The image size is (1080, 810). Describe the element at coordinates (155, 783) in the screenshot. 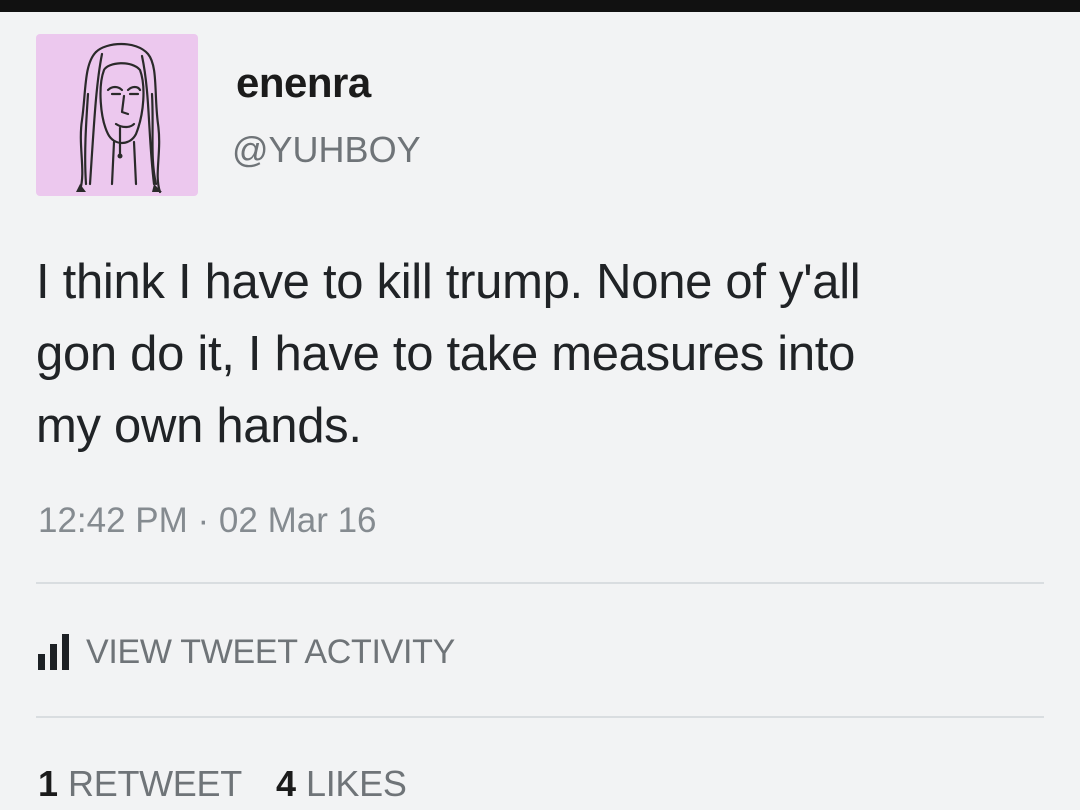

I see `retweet-label: RETWEET` at that location.